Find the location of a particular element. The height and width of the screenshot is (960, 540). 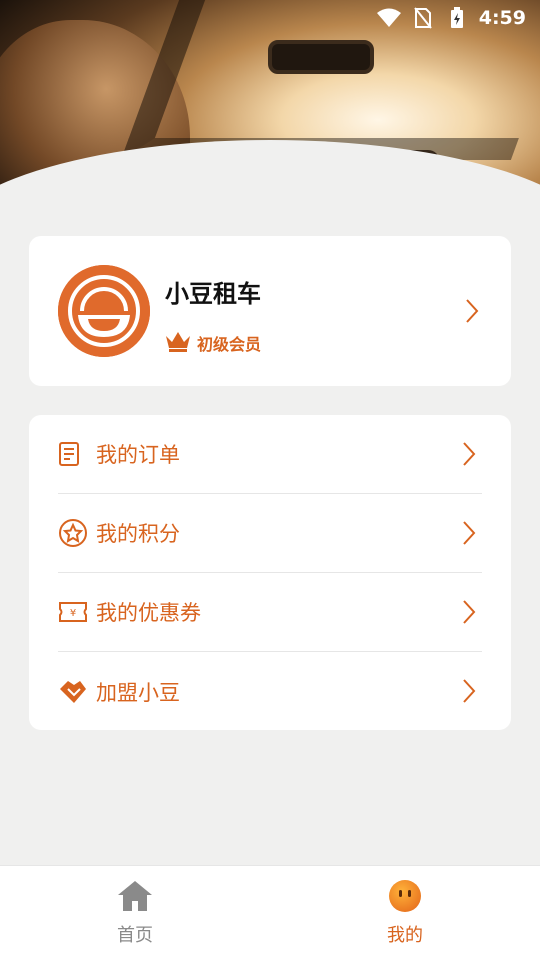

profile-name: 小豆租车 is located at coordinates (213, 294).